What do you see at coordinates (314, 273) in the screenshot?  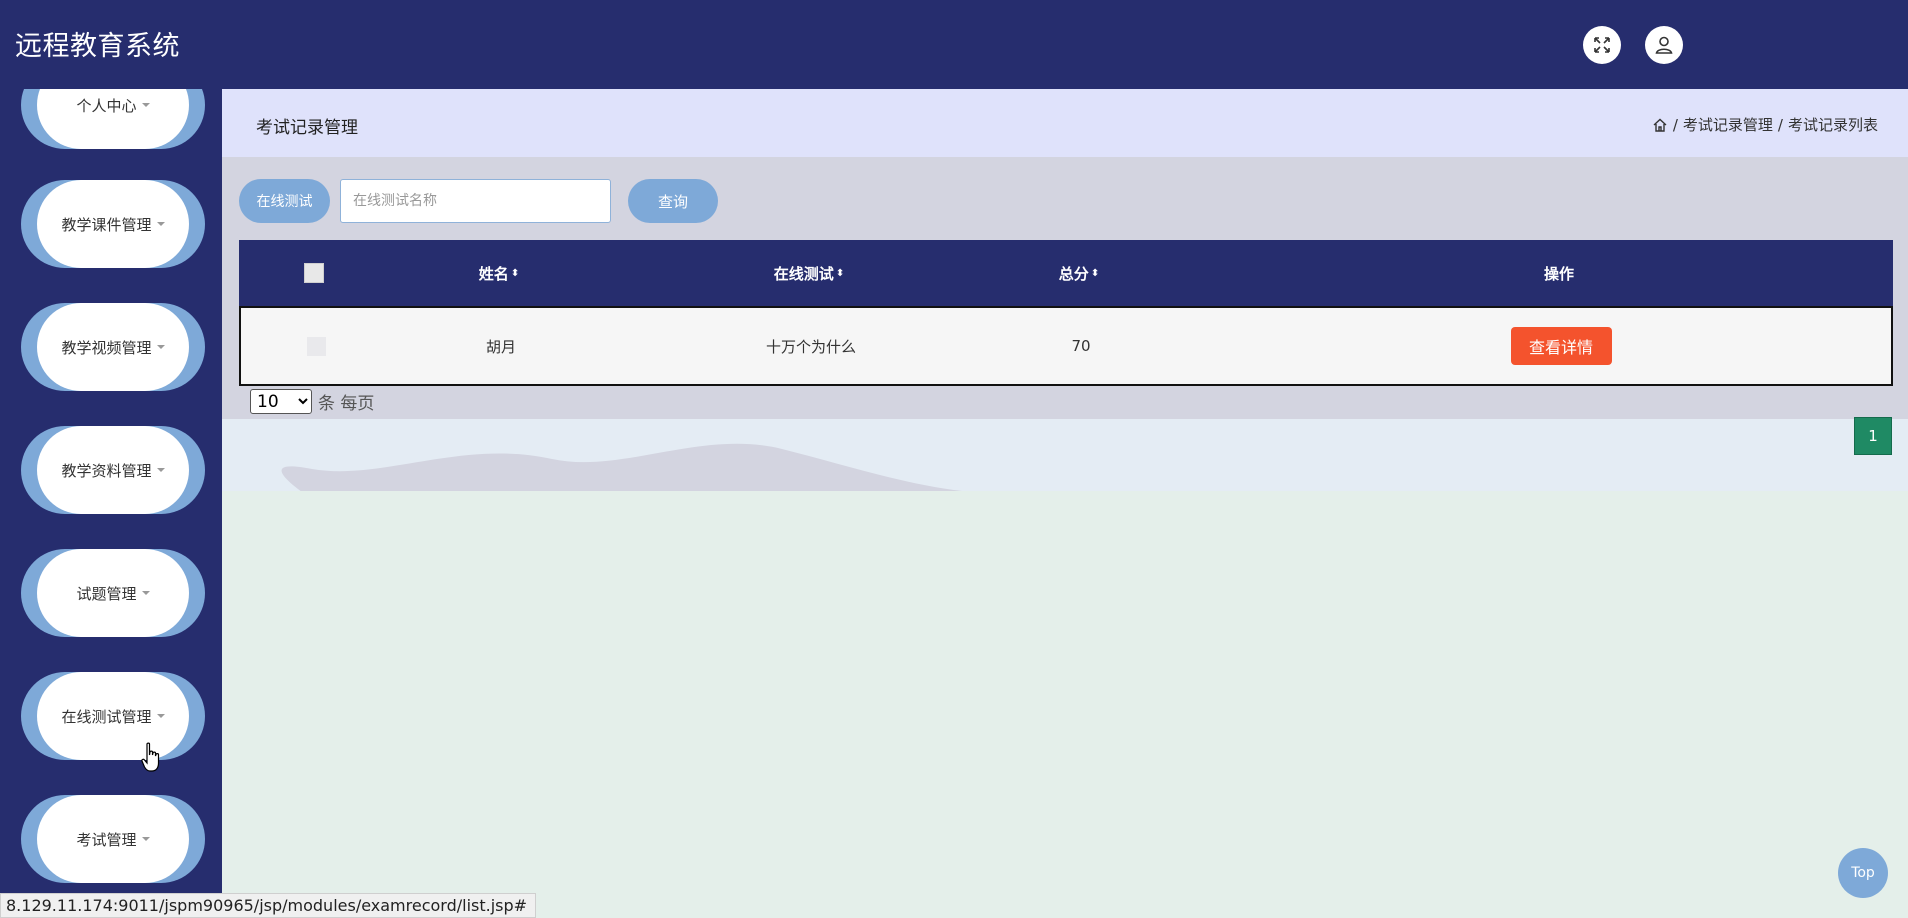 I see `select-all-checkbox` at bounding box center [314, 273].